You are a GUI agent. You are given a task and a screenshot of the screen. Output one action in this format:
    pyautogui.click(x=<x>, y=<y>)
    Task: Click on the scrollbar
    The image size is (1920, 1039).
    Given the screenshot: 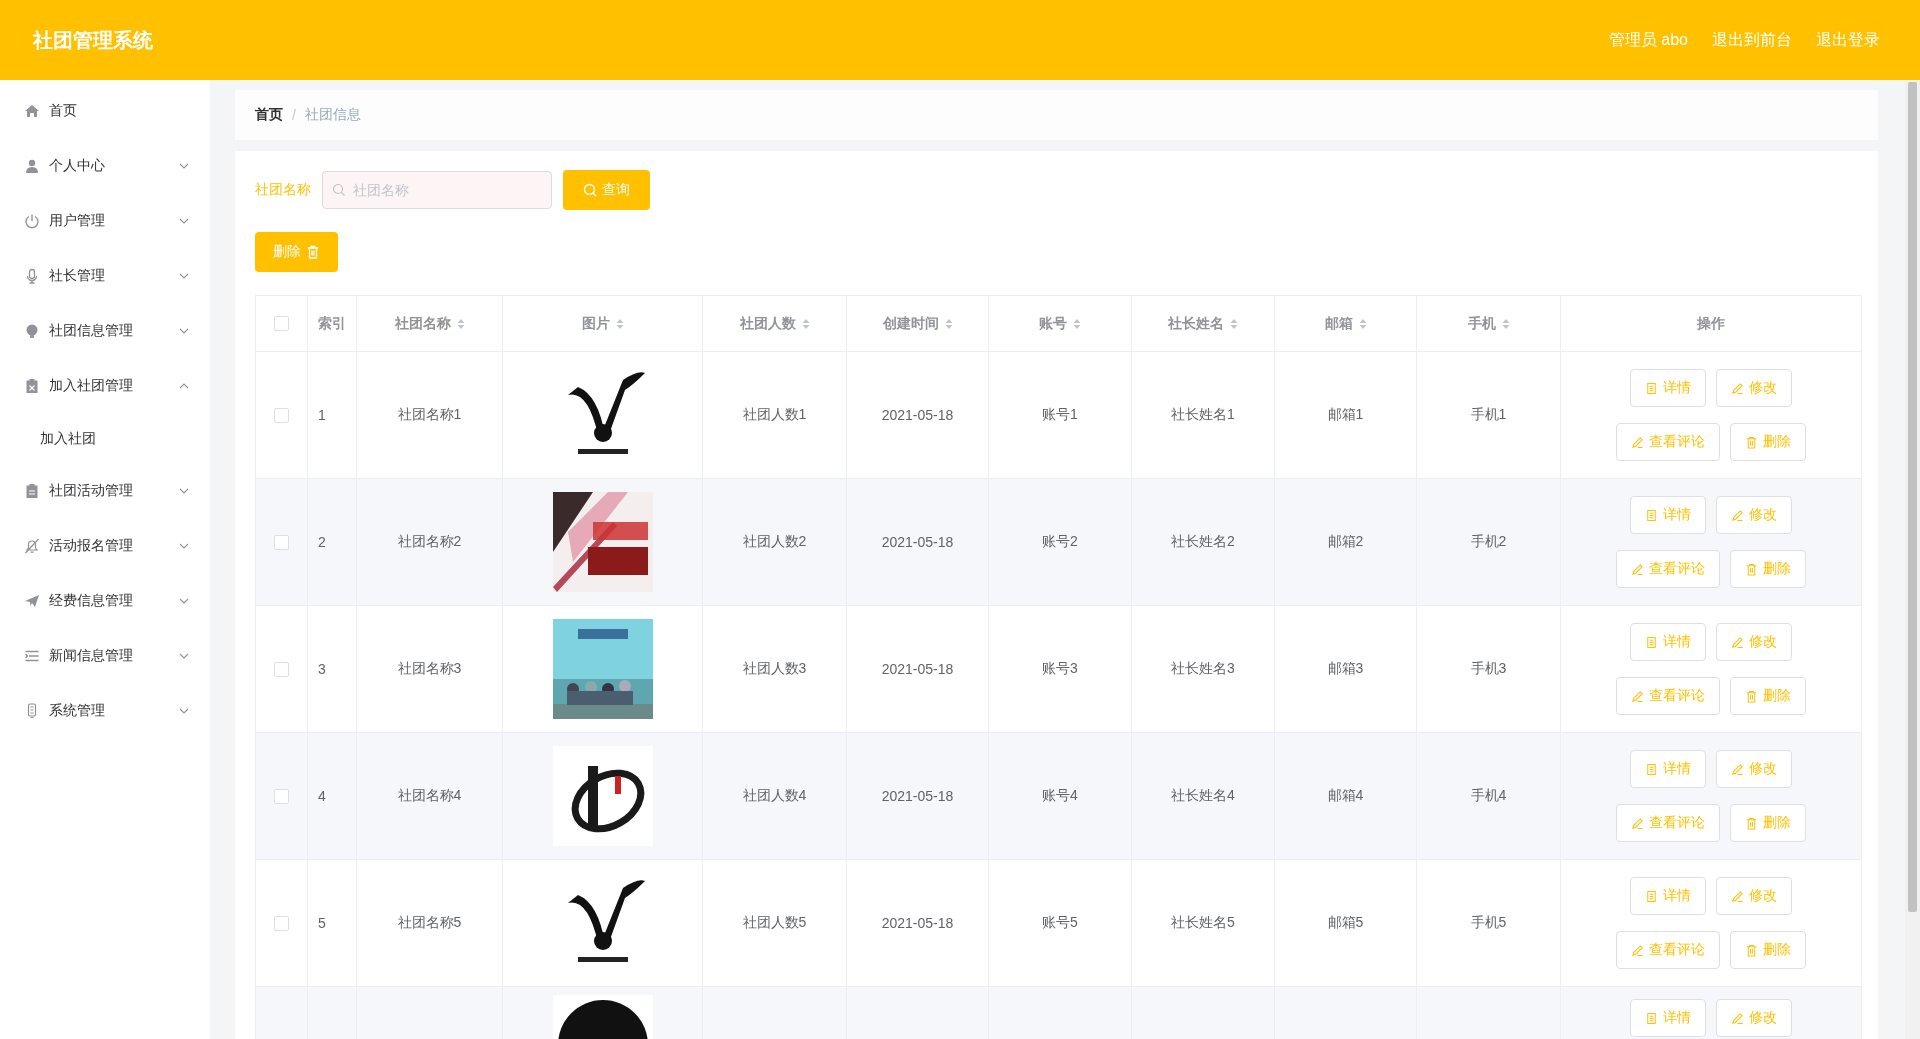 What is the action you would take?
    pyautogui.click(x=1912, y=559)
    